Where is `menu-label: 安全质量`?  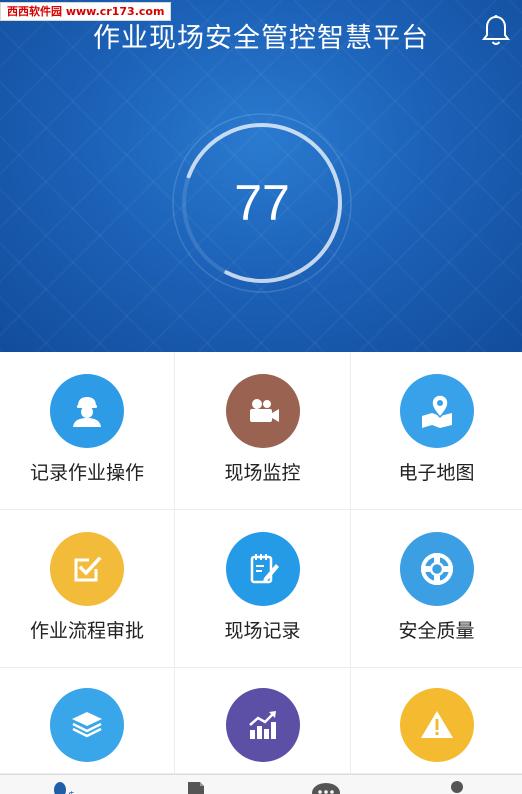
menu-label: 安全质量 is located at coordinates (436, 631).